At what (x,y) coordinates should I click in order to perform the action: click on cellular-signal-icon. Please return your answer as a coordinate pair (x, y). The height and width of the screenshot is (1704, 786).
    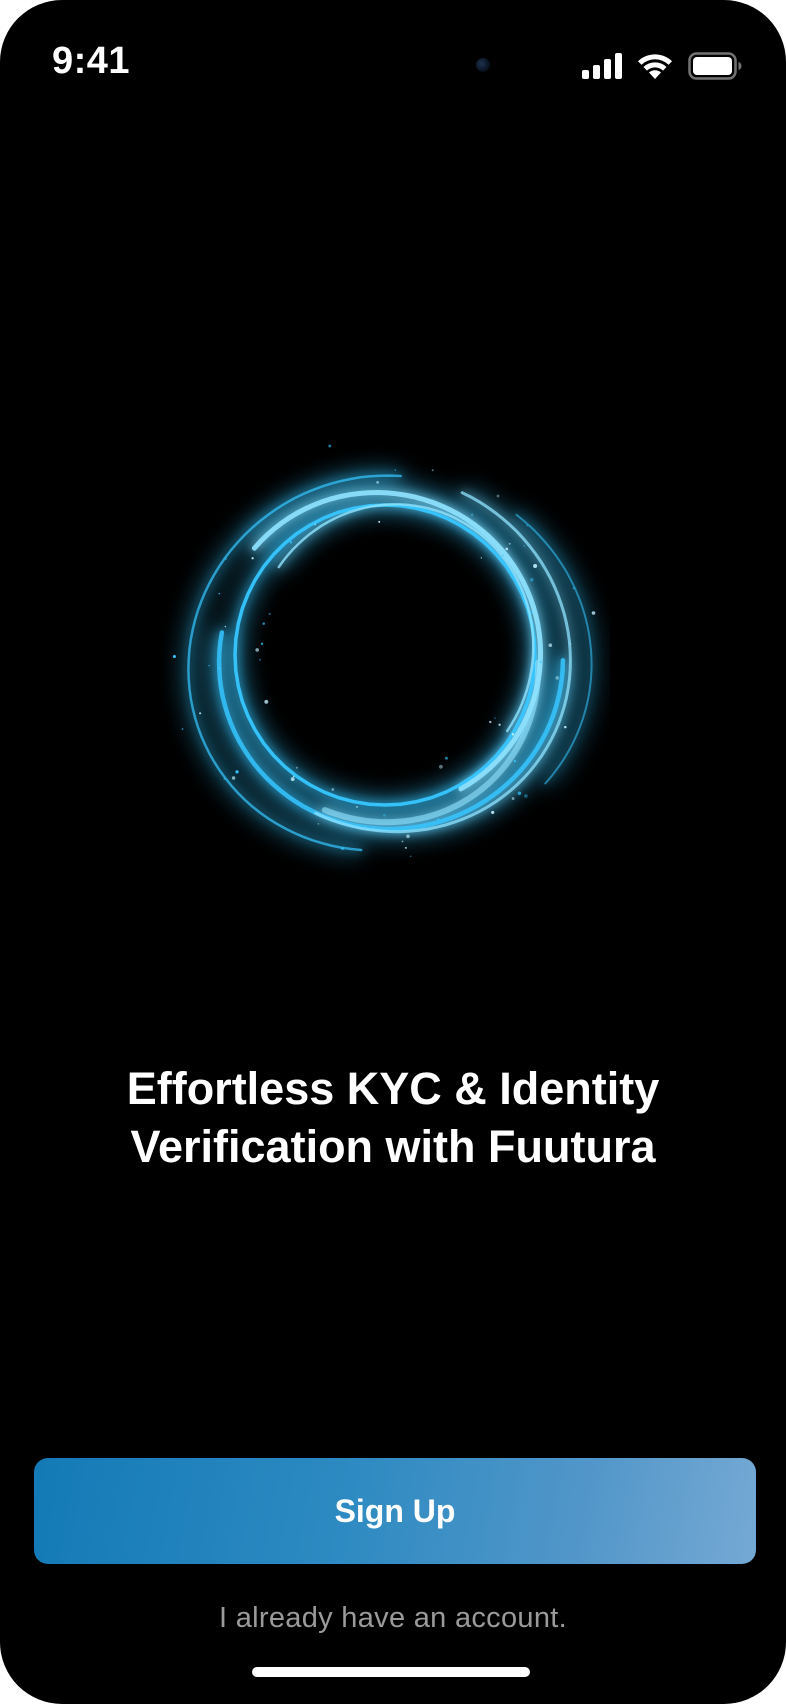
    Looking at the image, I should click on (602, 66).